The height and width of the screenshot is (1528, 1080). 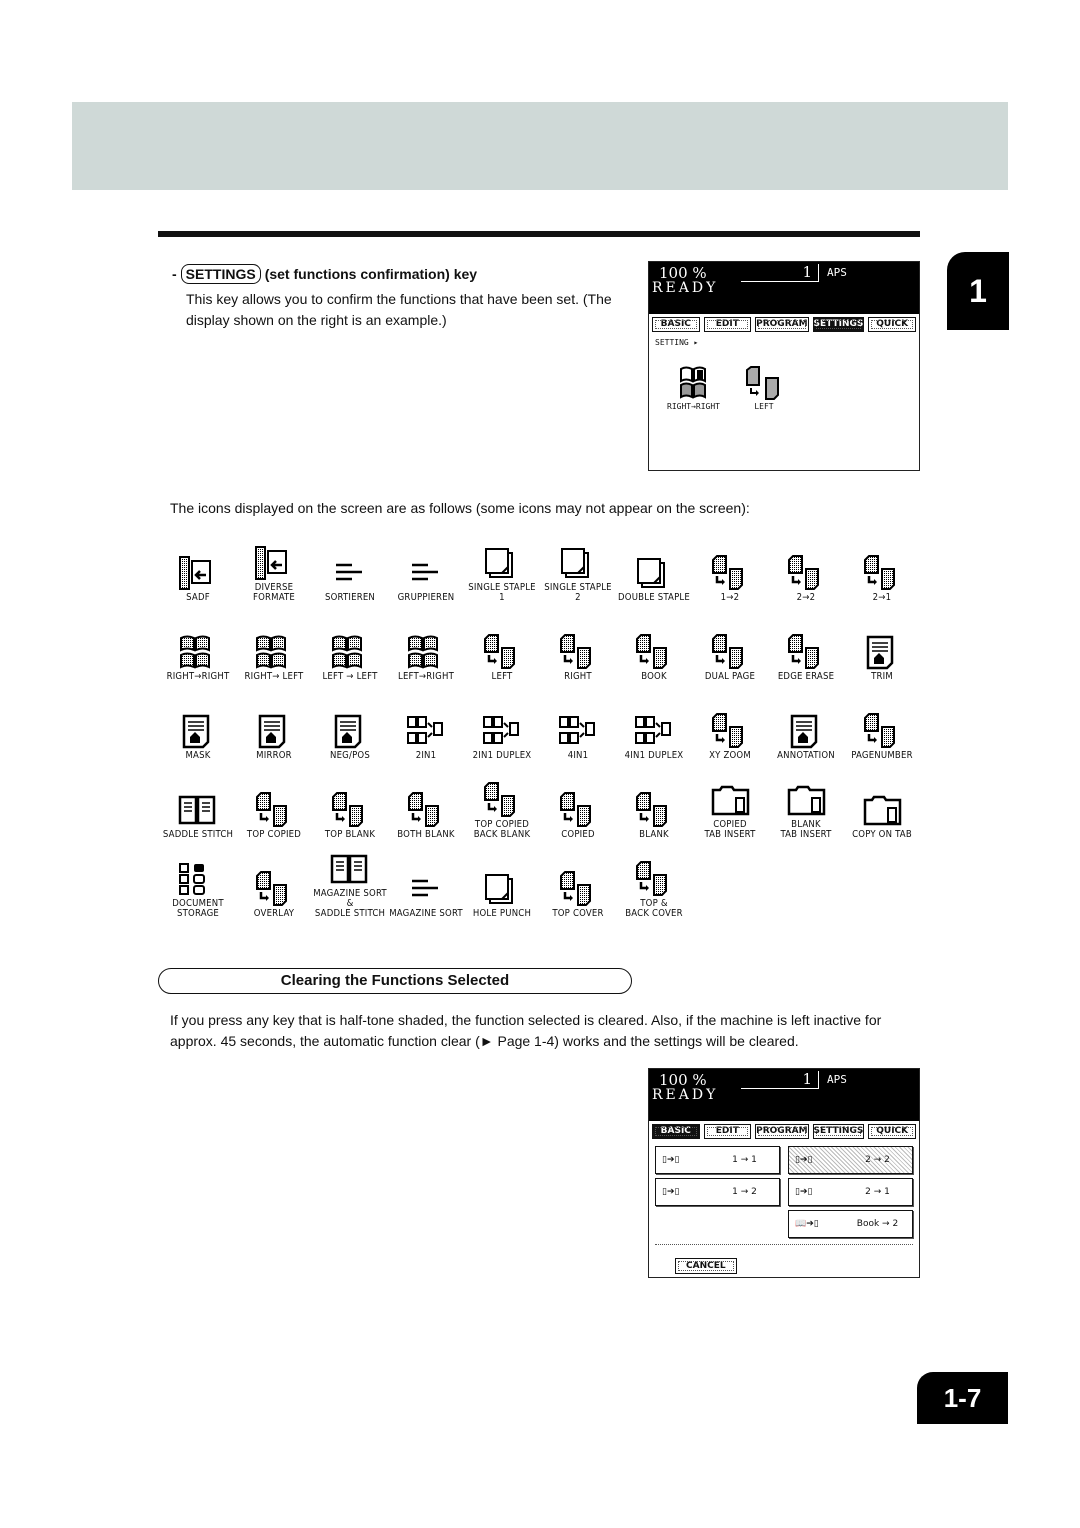 What do you see at coordinates (651, 573) in the screenshot?
I see `double-staple-icon` at bounding box center [651, 573].